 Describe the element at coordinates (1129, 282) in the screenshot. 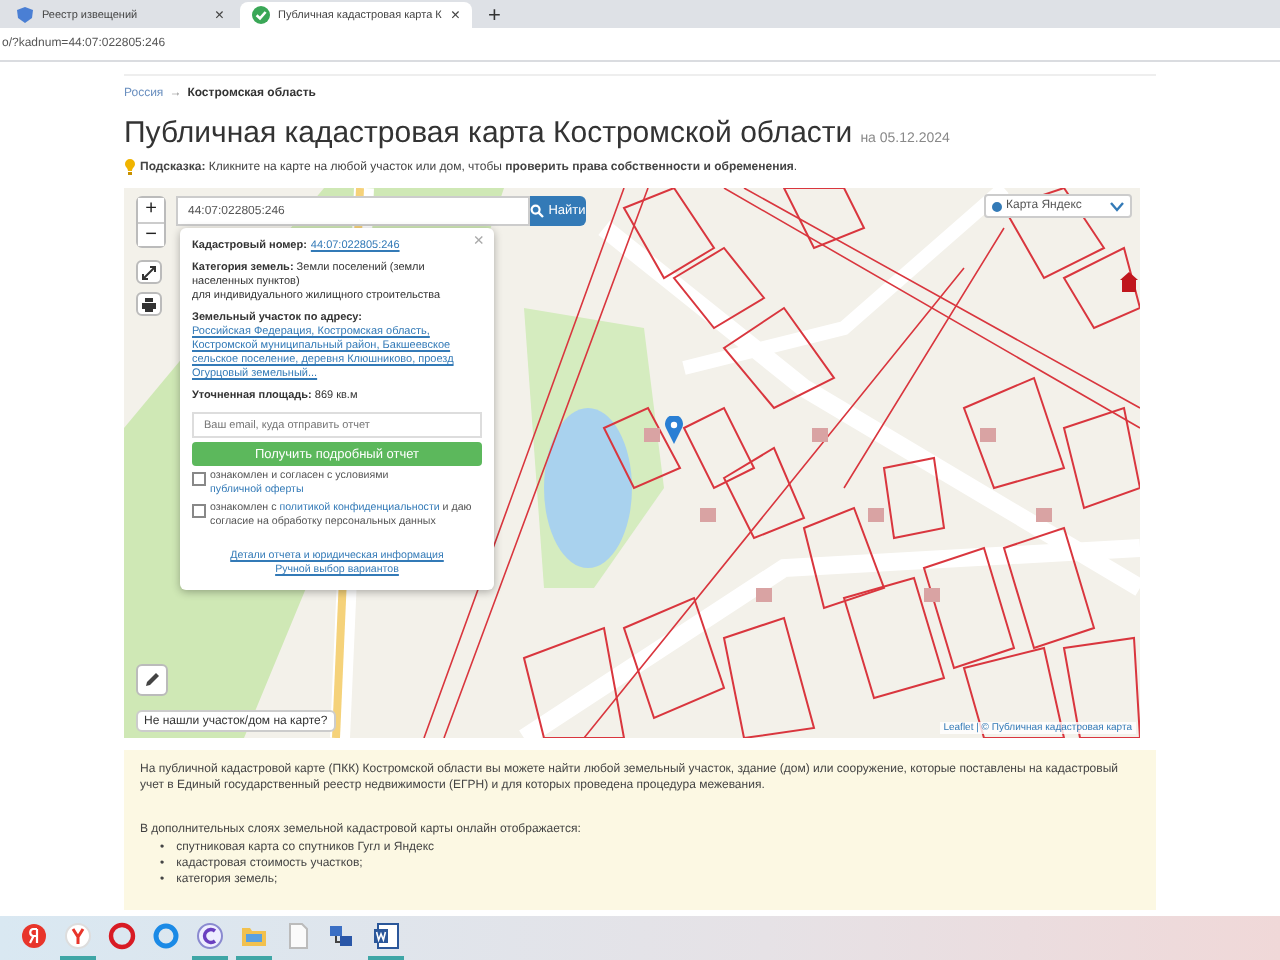

I see `house-icon` at that location.